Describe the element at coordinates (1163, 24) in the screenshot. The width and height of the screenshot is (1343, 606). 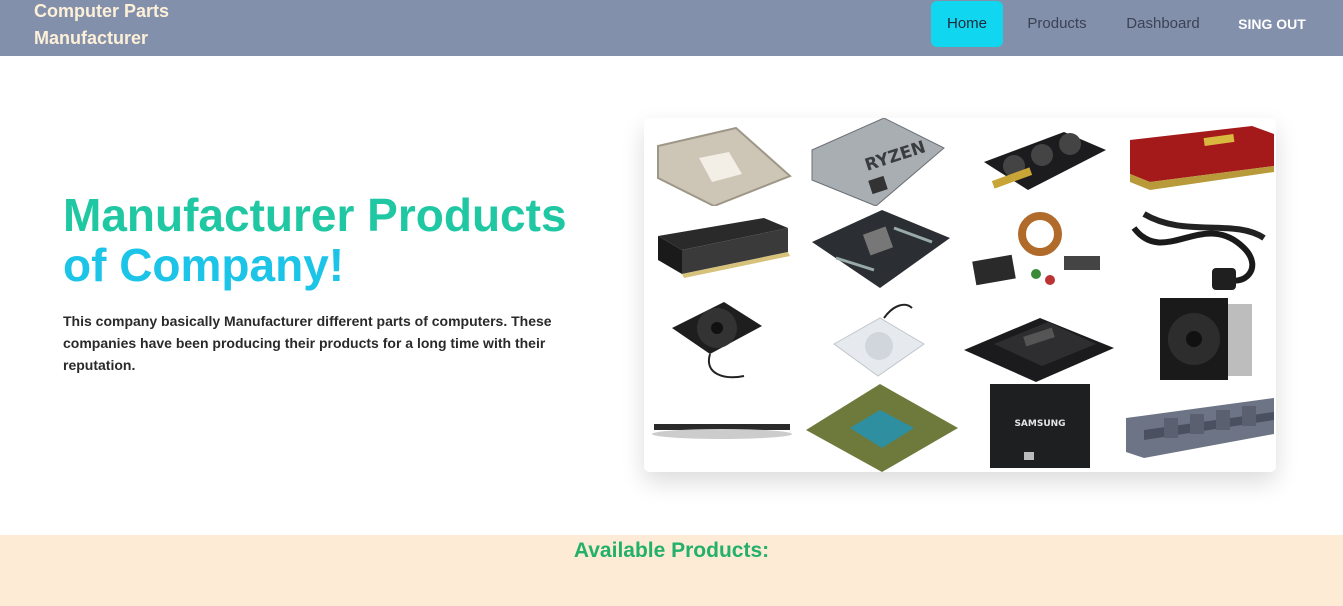
I see `nav-dashboard: Dashboard` at that location.